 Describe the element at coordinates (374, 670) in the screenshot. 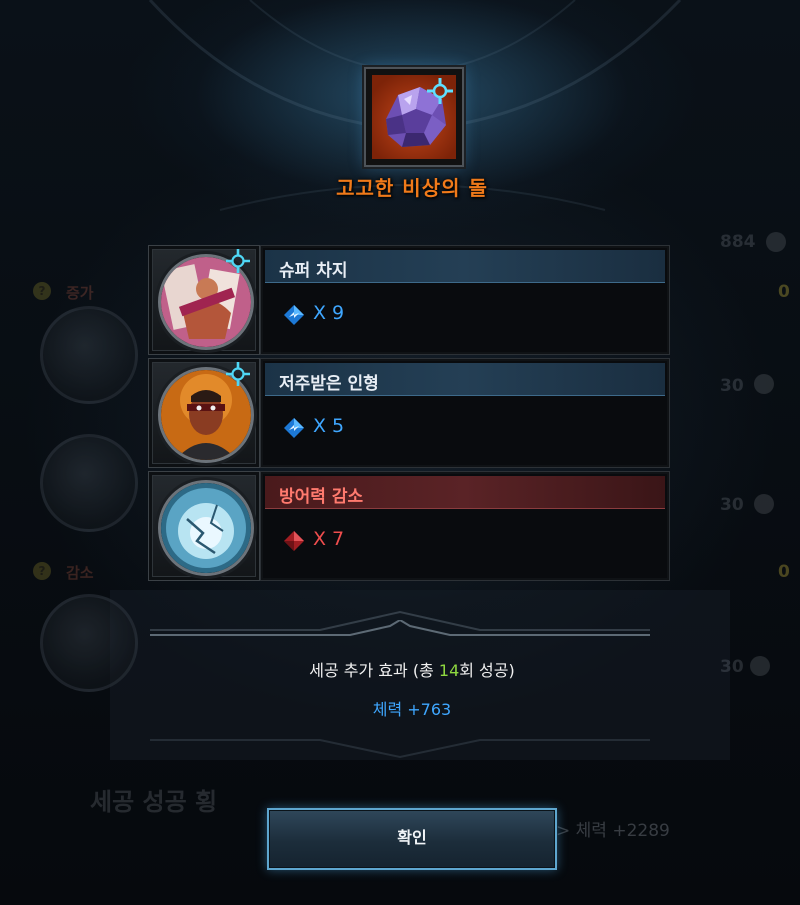

I see `bonus-title-prefix: 세공 추가 효과 (총` at that location.